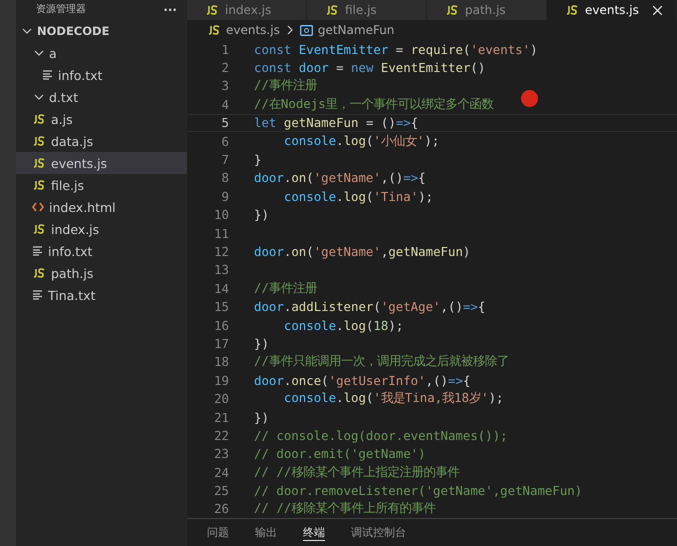  Describe the element at coordinates (221, 398) in the screenshot. I see `line-number: 20` at that location.